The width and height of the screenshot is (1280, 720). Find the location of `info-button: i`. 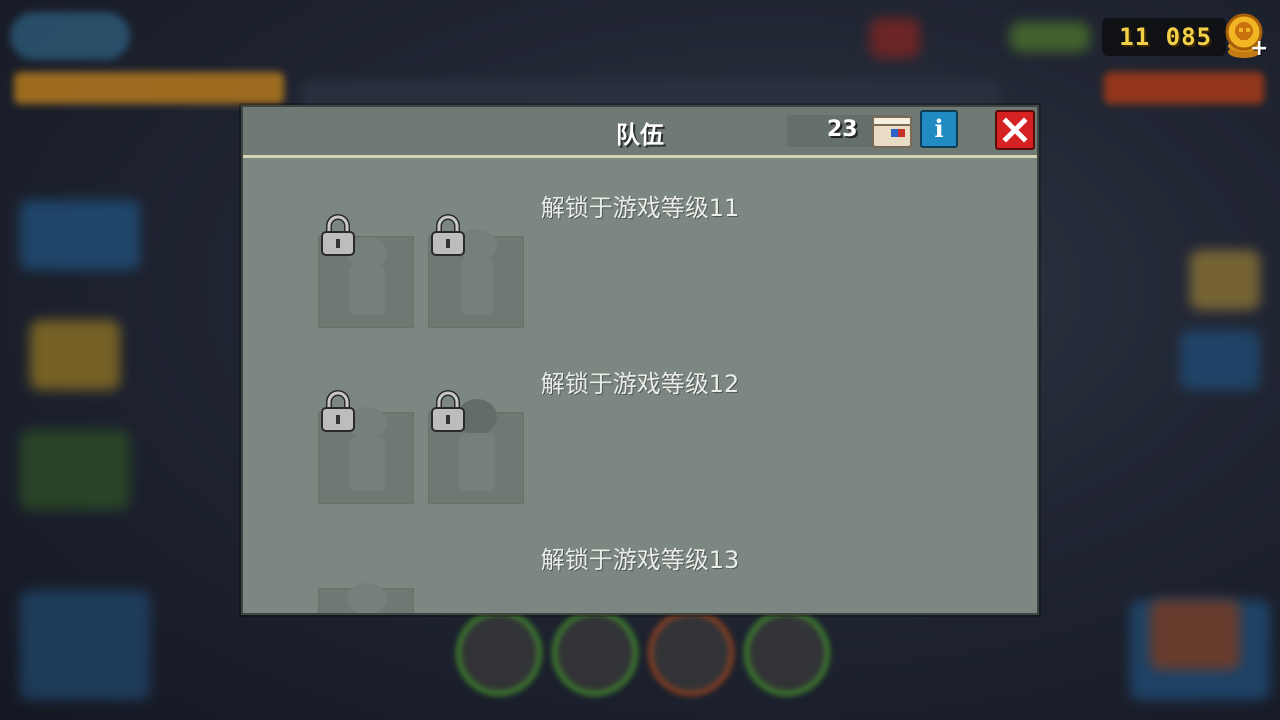

info-button: i is located at coordinates (939, 129).